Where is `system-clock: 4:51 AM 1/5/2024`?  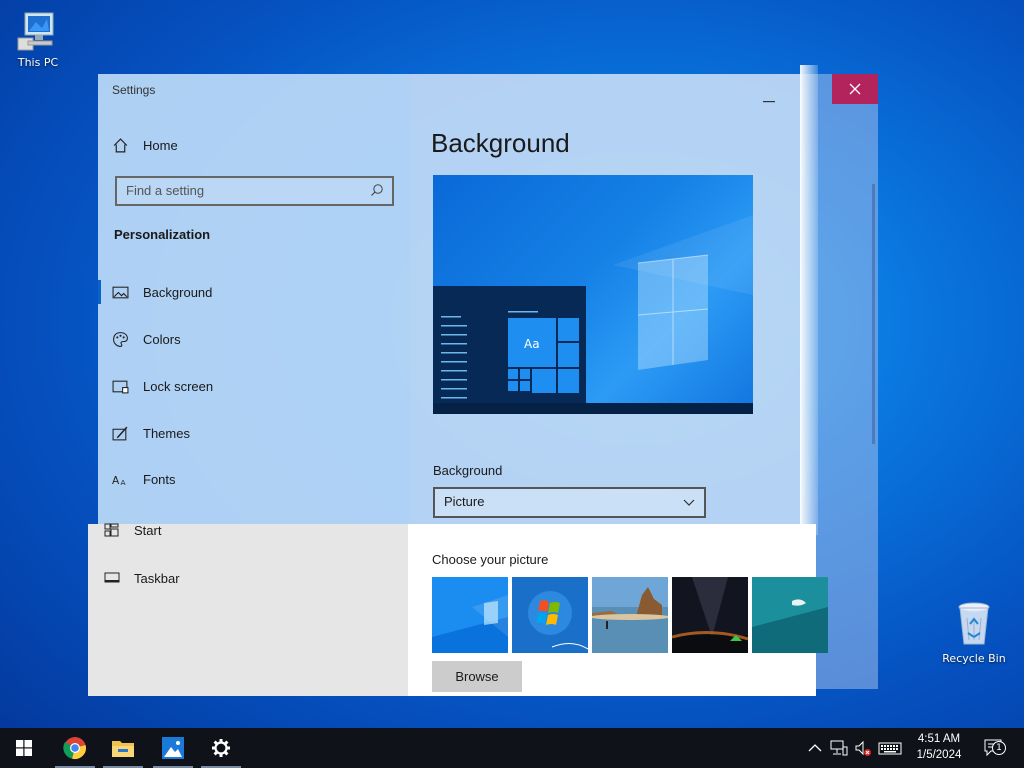
system-clock: 4:51 AM 1/5/2024 is located at coordinates (939, 747).